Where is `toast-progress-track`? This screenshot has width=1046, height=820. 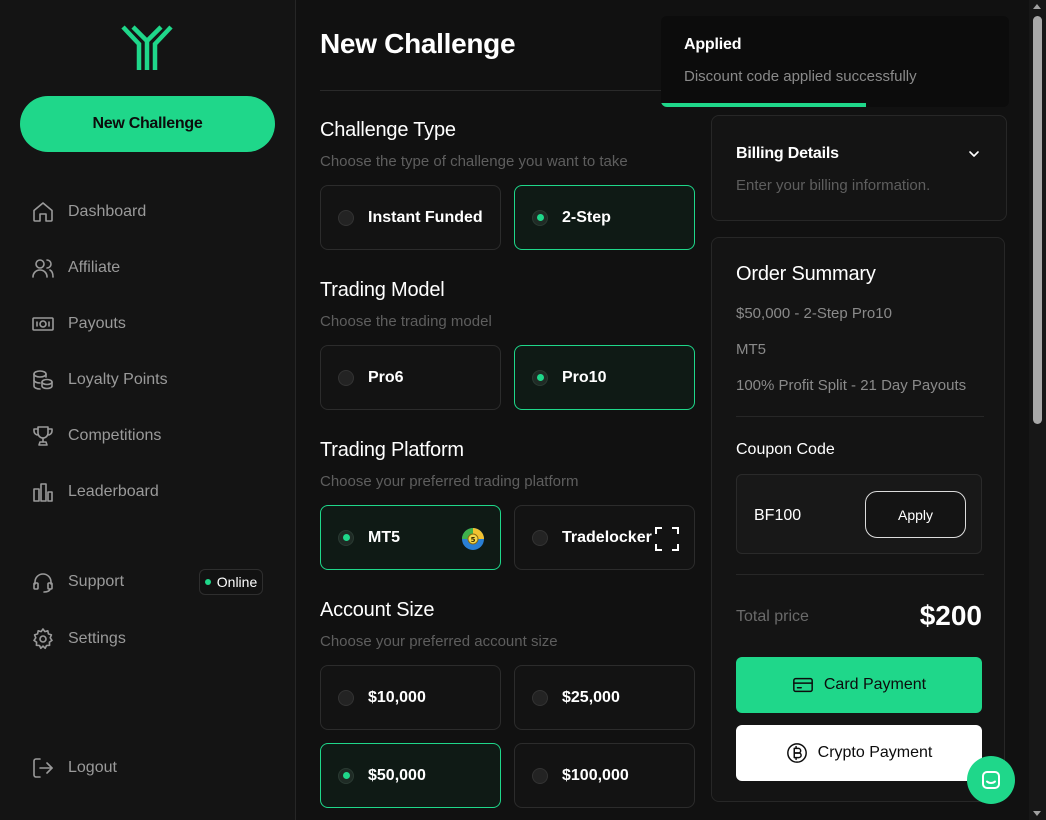 toast-progress-track is located at coordinates (835, 105).